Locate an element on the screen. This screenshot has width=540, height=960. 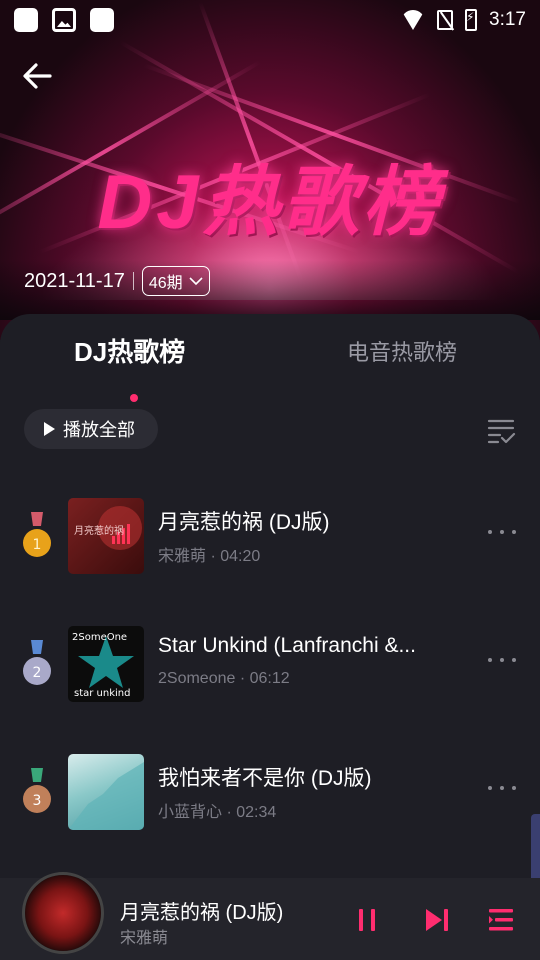
back-button is located at coordinates (38, 76).